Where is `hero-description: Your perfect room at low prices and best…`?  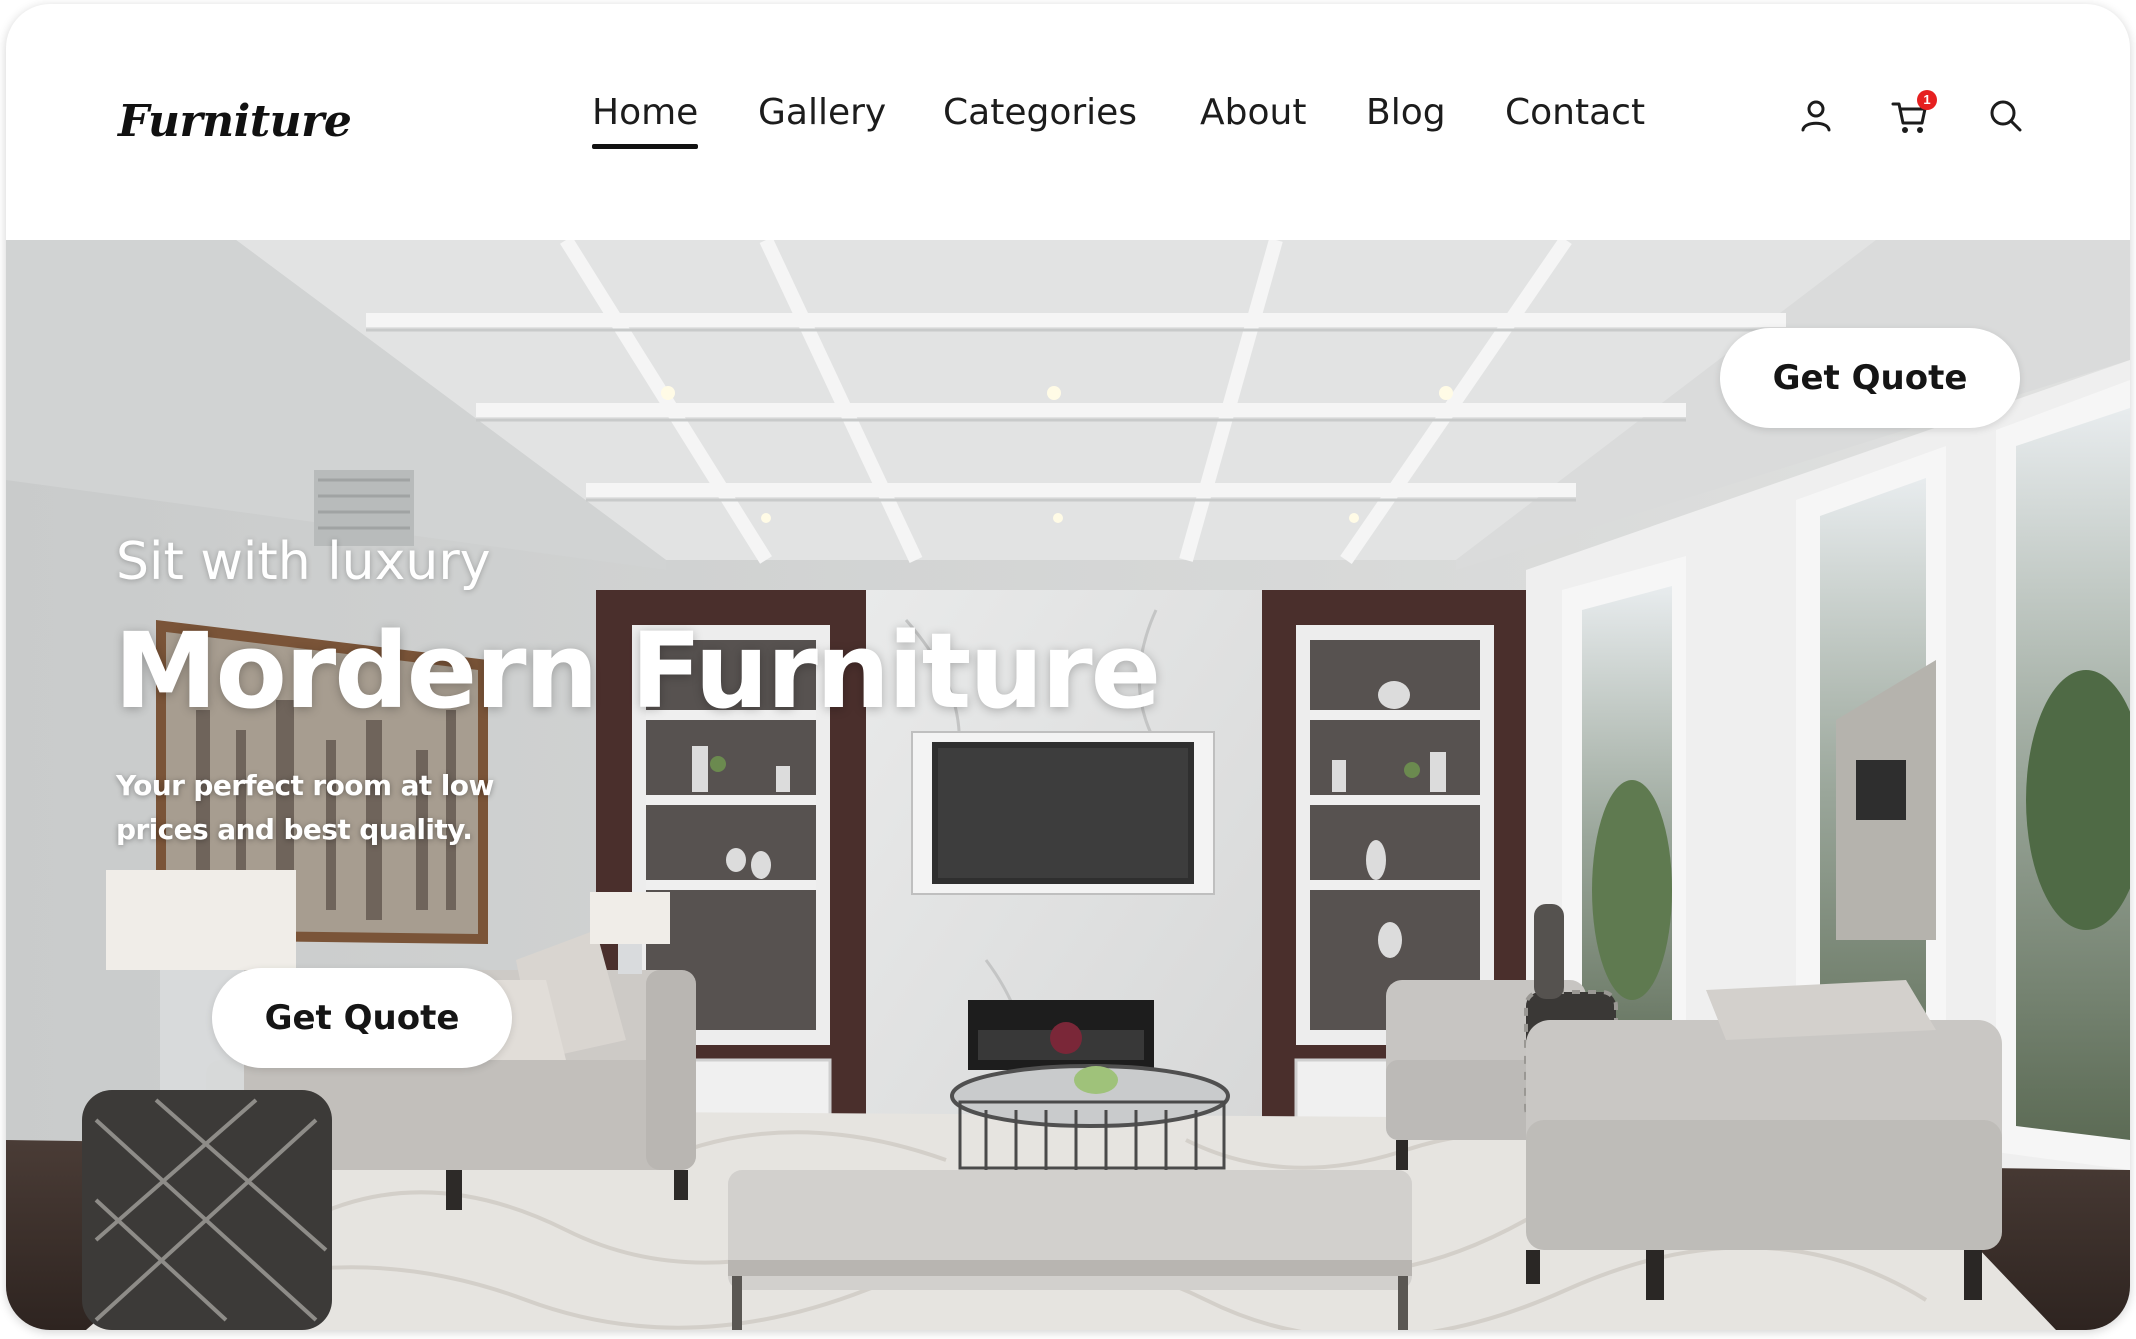 hero-description: Your perfect room at low prices and best… is located at coordinates (305, 807).